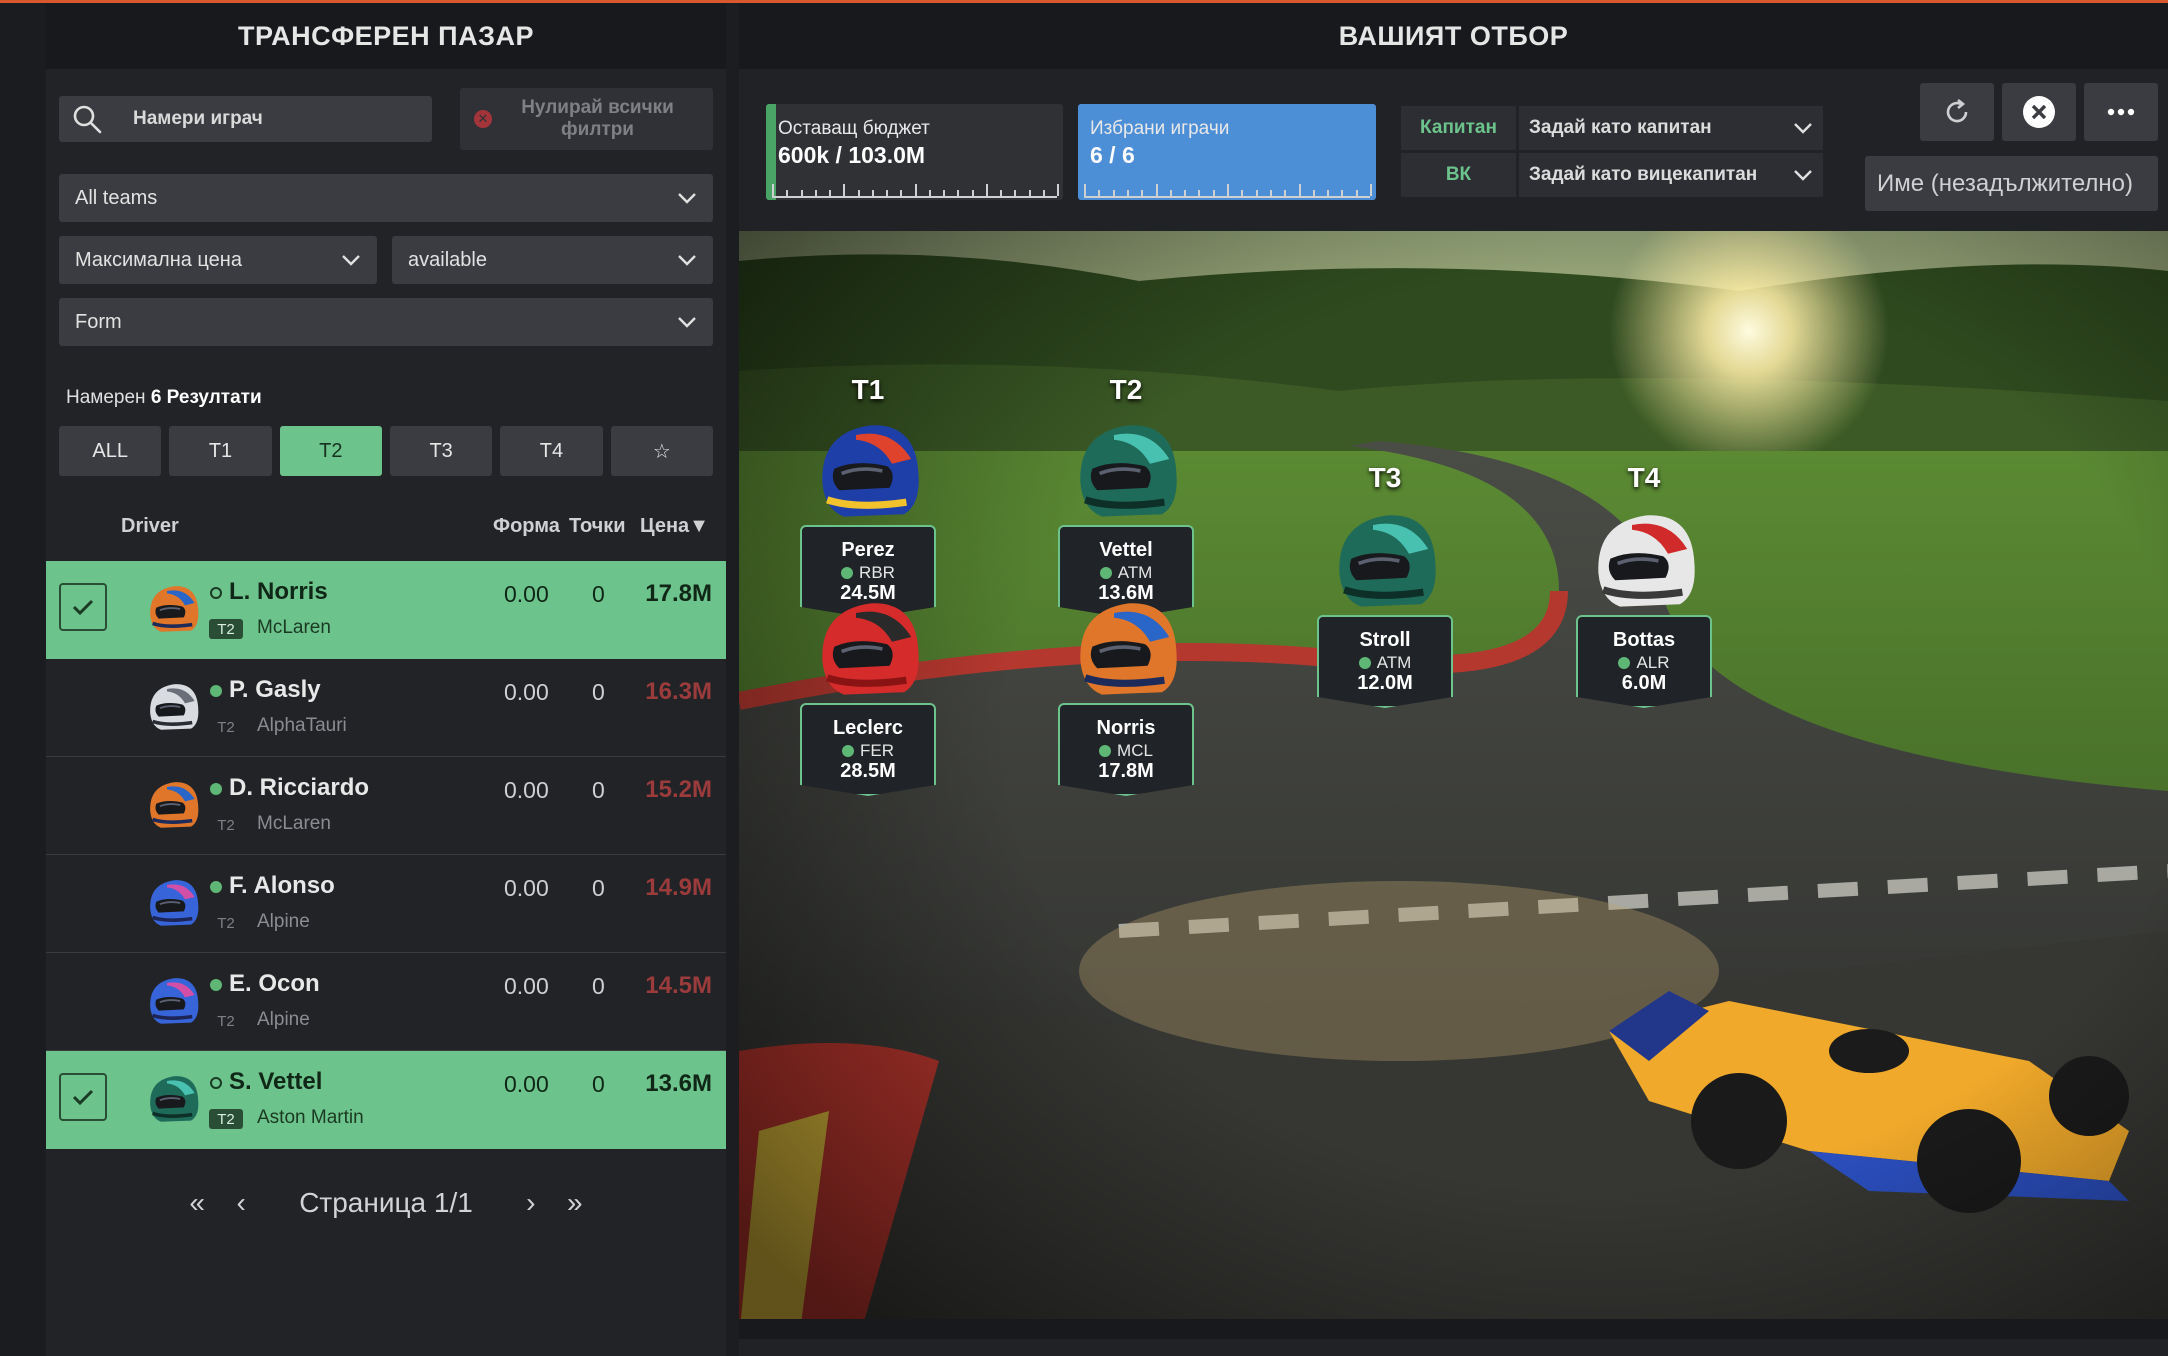  I want to click on player-card: Vettel ATM 13.6M, so click(1126, 514).